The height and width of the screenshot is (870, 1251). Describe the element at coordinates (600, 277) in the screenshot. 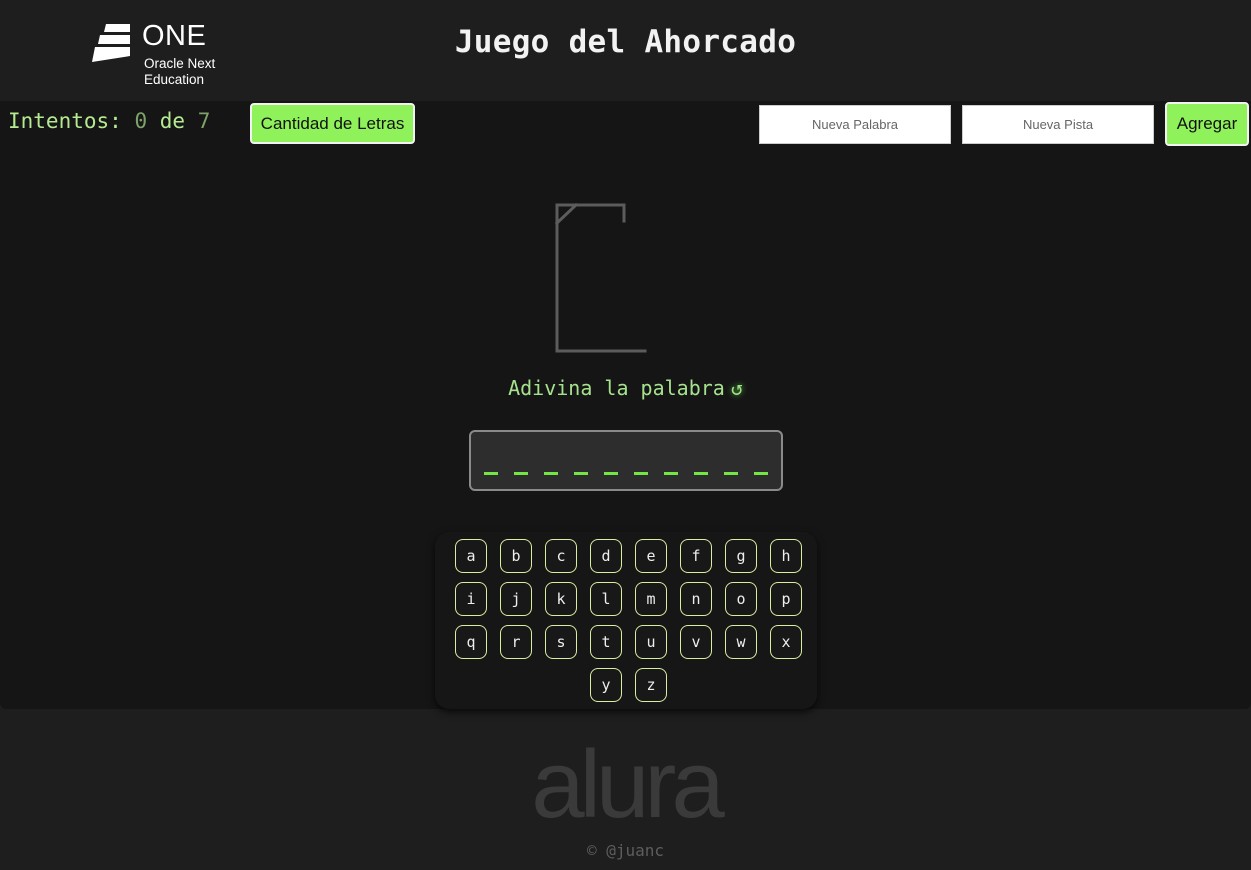

I see `gallows-icon` at that location.